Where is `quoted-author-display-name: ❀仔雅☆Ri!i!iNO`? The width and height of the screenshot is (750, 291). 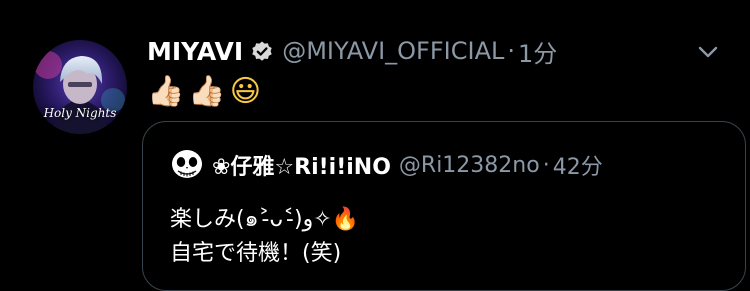
quoted-author-display-name: ❀仔雅☆Ri!i!iNO is located at coordinates (301, 165).